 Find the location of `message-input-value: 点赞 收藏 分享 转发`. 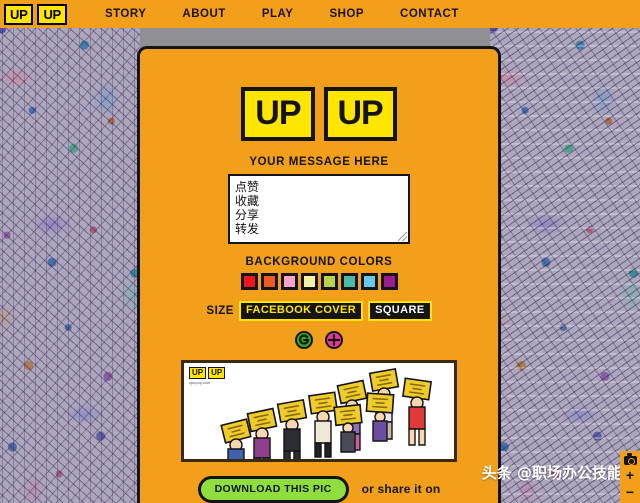

message-input-value: 点赞 收藏 分享 转发 is located at coordinates (319, 208).